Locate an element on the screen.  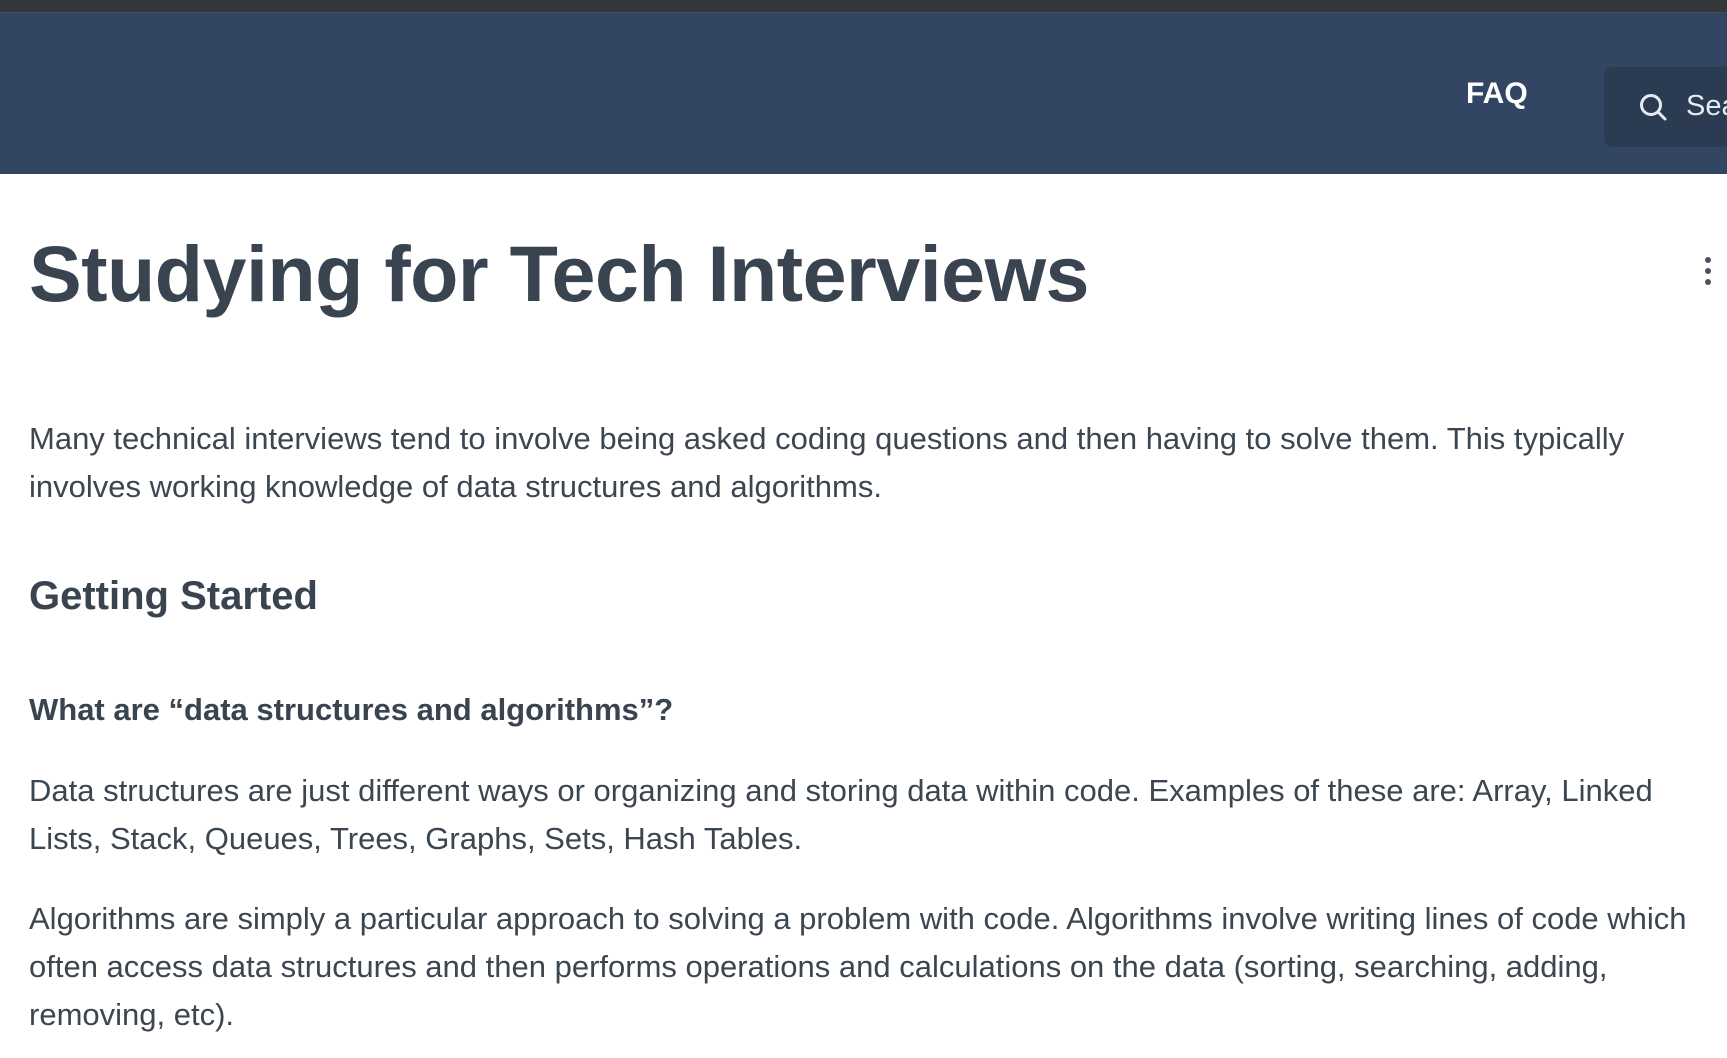
page-title: Studying for Tech Interviews is located at coordinates (559, 273).